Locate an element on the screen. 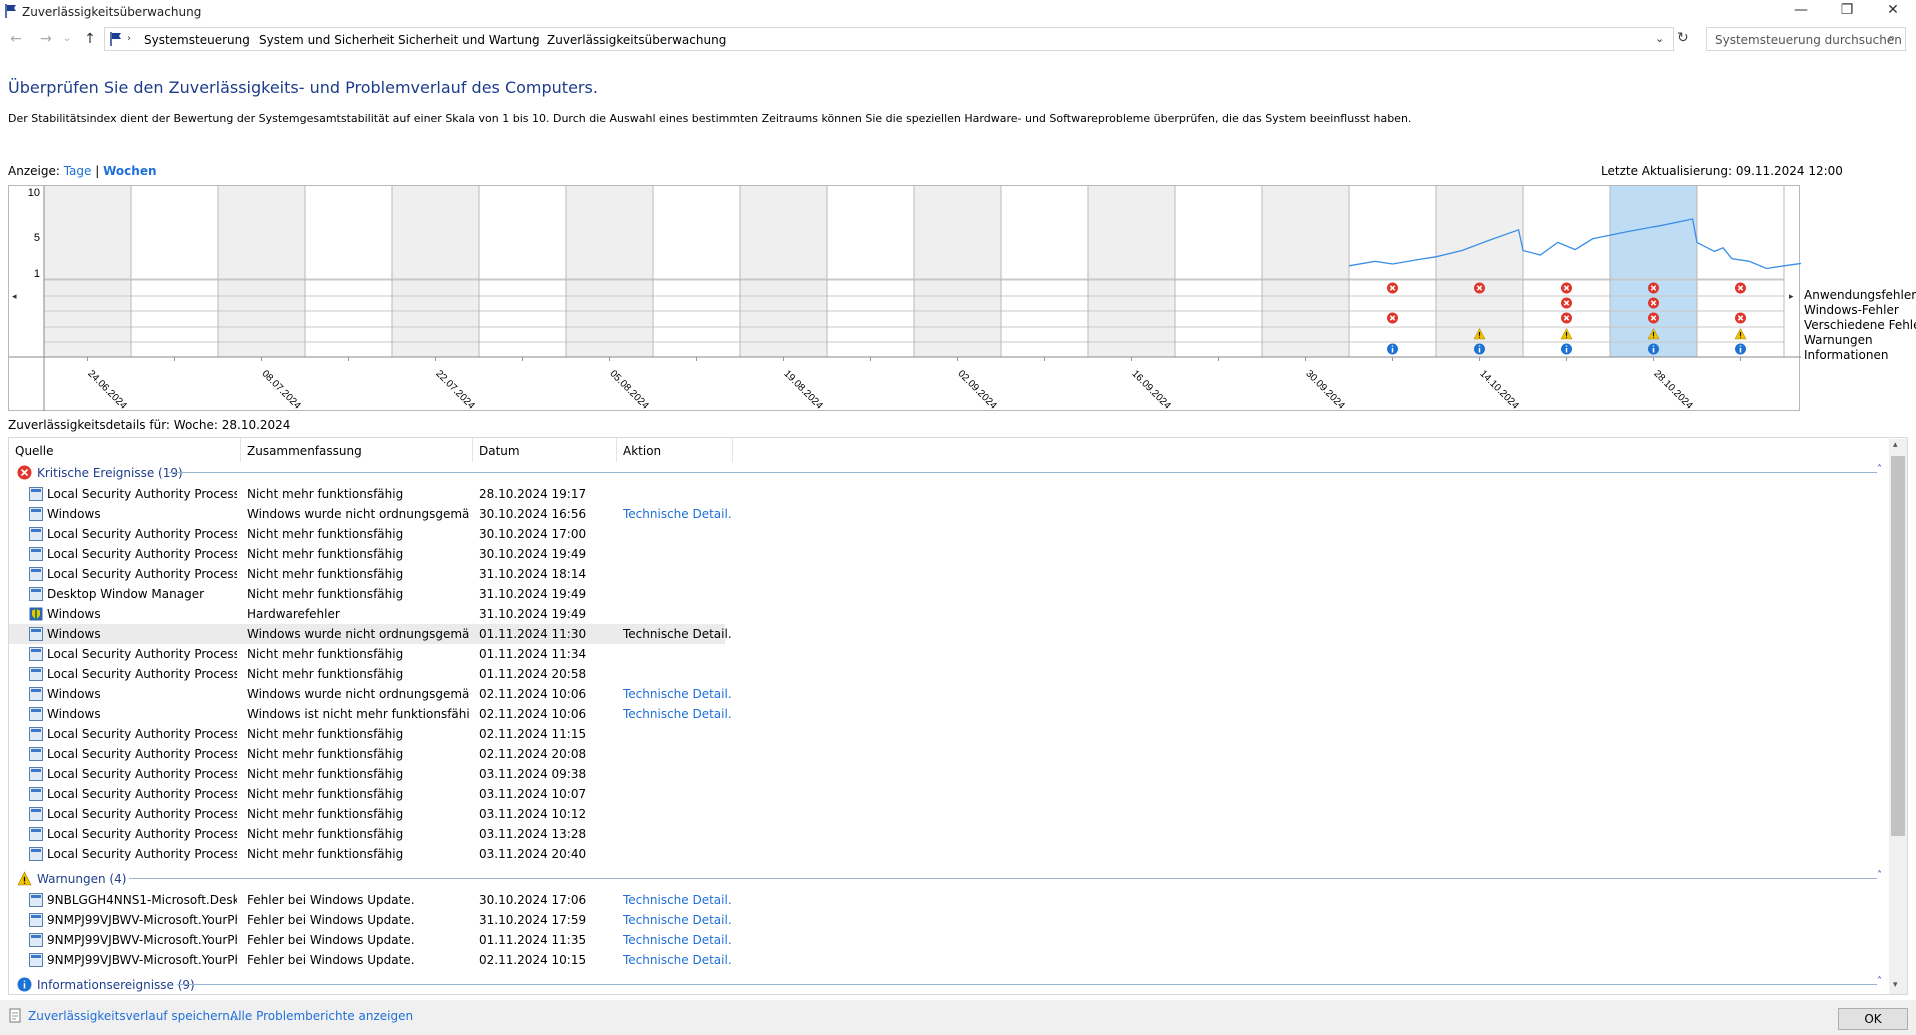  all-reports-link: Alle Problemberichte anzeigen is located at coordinates (321, 1016).